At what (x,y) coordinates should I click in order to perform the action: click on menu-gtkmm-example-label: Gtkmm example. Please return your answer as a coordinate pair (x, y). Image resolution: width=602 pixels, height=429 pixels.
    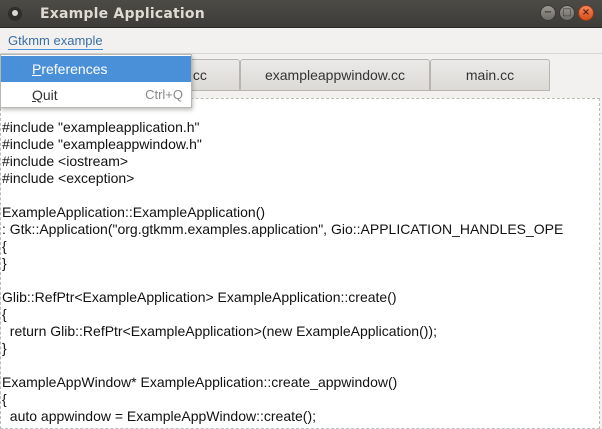
    Looking at the image, I should click on (55, 41).